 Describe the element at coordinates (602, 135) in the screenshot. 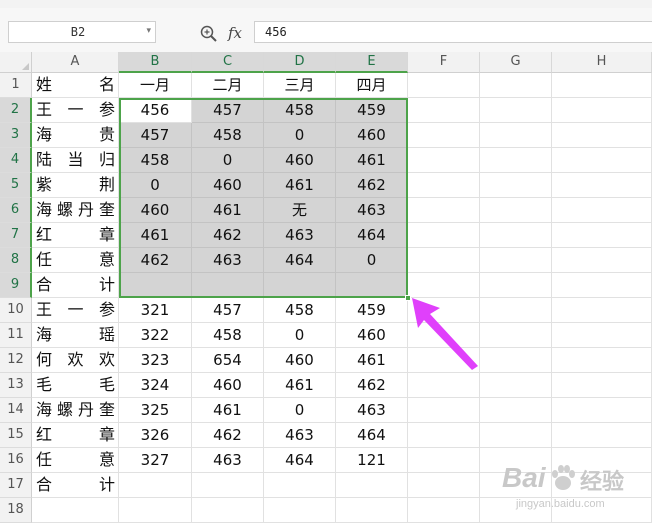

I see `cell-h3` at that location.